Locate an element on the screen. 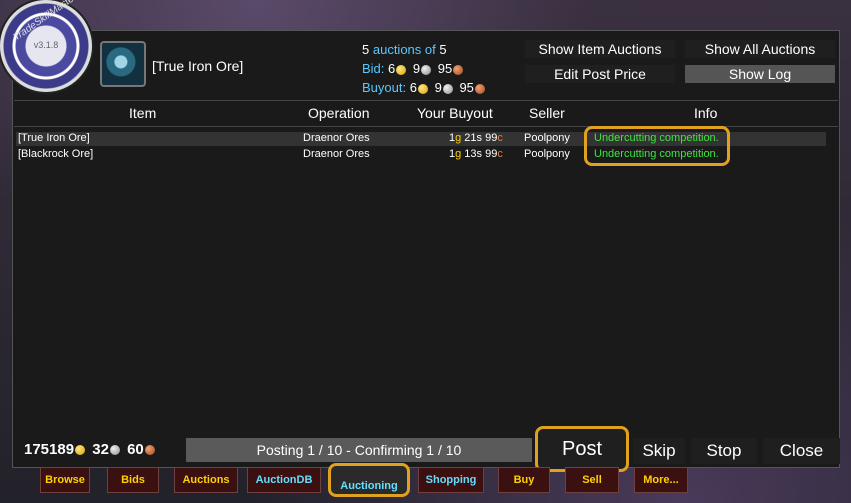  ore-icon is located at coordinates (123, 64).